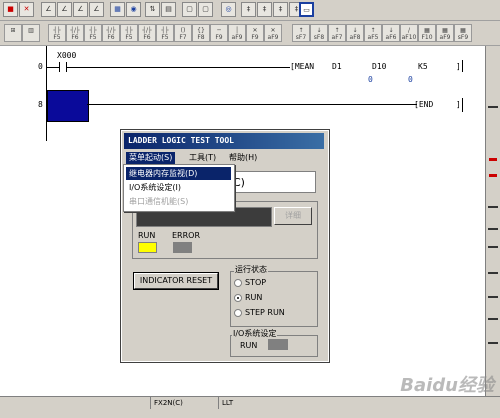 The image size is (500, 418). Describe the element at coordinates (254, 297) in the screenshot. I see `radio-run-label: RUN` at that location.